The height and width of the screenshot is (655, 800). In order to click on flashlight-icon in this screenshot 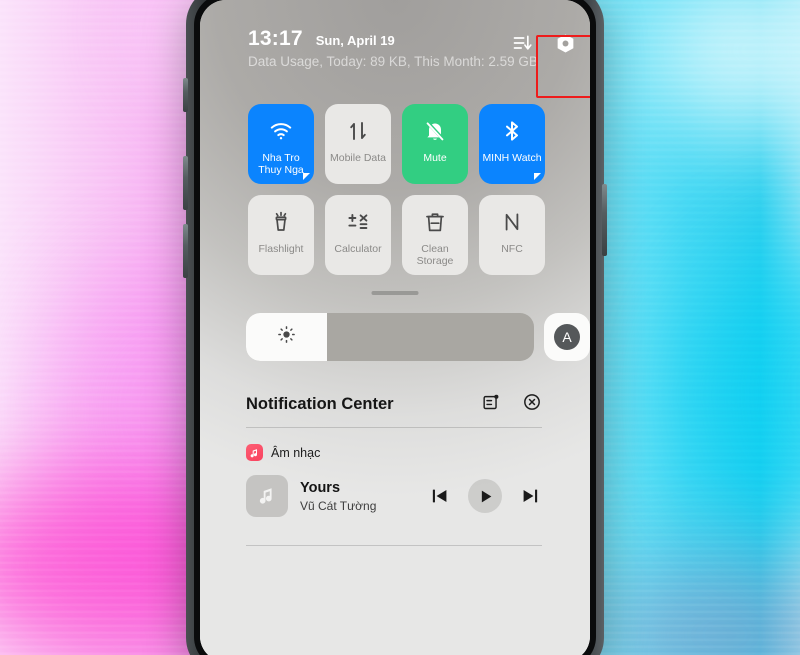, I will do `click(281, 222)`.